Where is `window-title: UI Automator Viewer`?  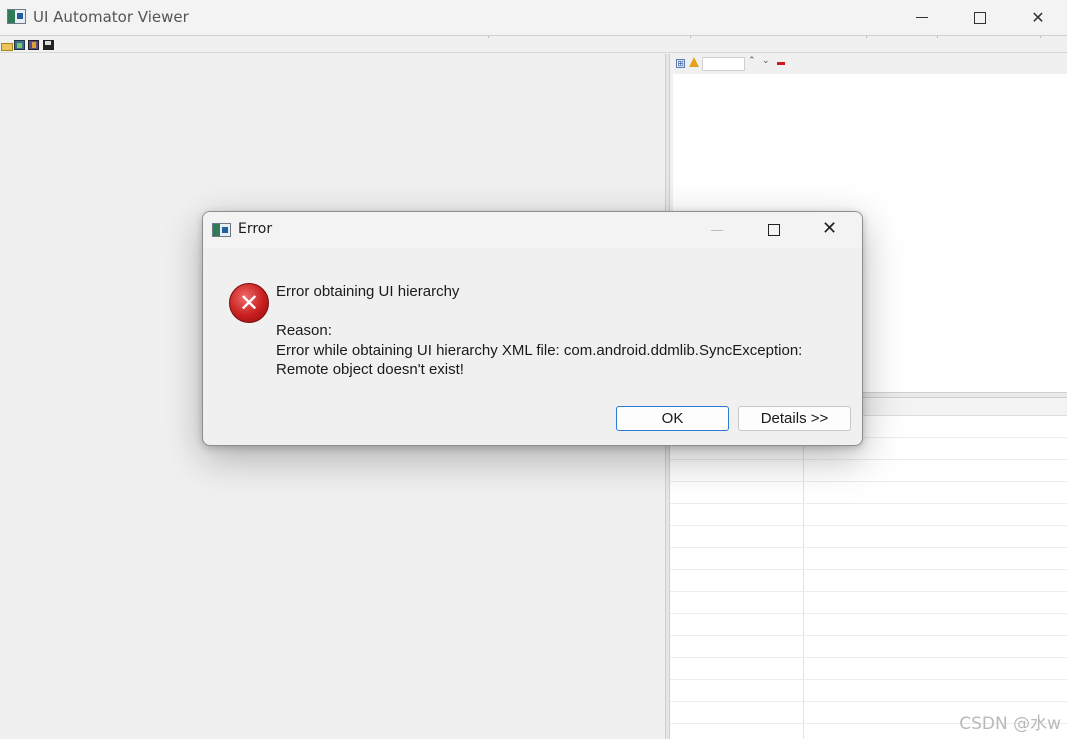
window-title: UI Automator Viewer is located at coordinates (111, 17).